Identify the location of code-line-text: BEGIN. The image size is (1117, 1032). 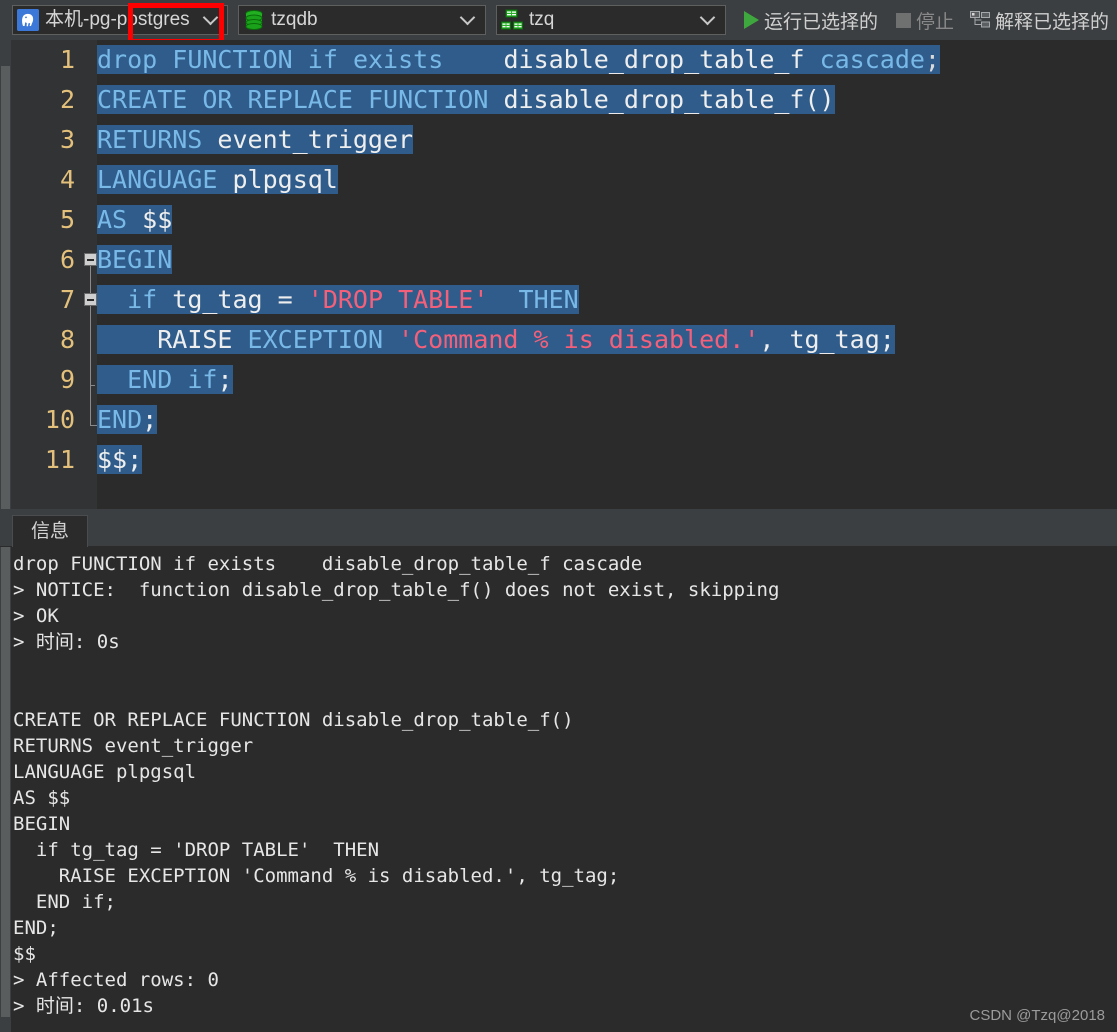
(135, 260).